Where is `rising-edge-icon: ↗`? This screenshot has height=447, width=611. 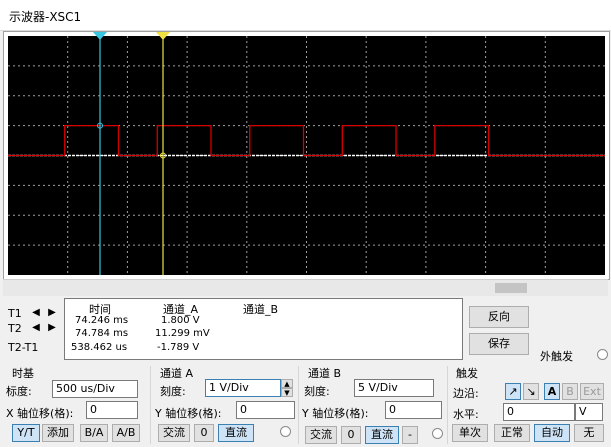
rising-edge-icon: ↗ is located at coordinates (513, 391).